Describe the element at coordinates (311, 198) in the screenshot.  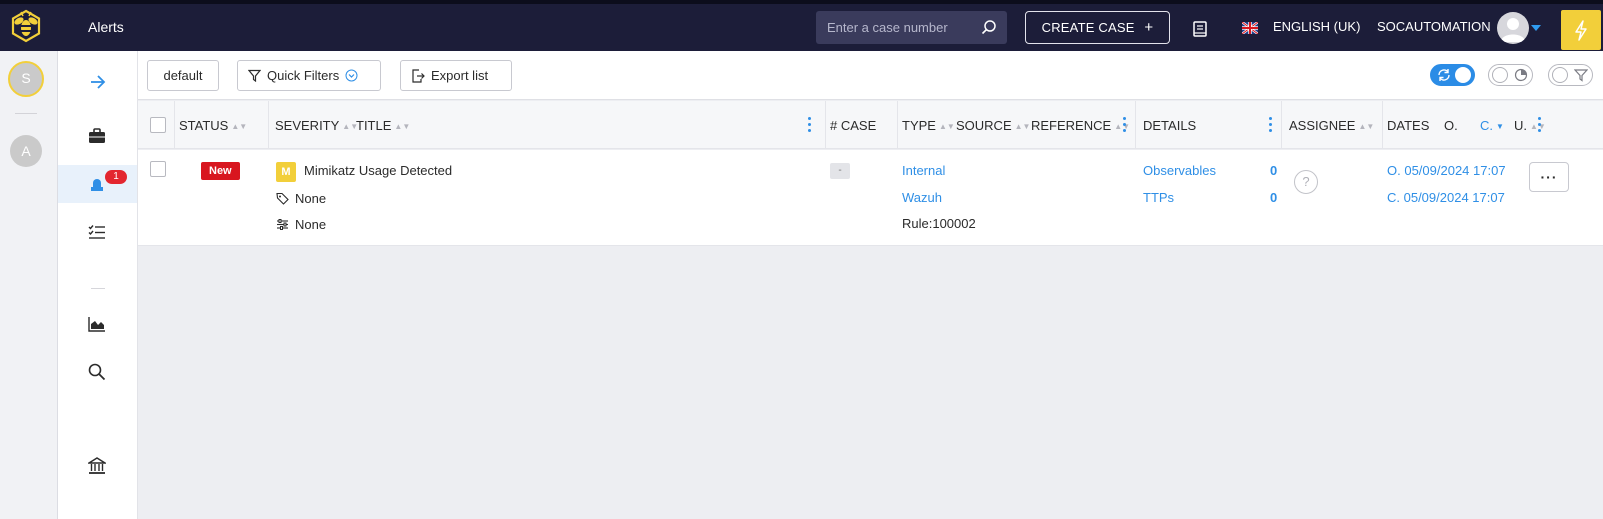
I see `alert-tags: None` at that location.